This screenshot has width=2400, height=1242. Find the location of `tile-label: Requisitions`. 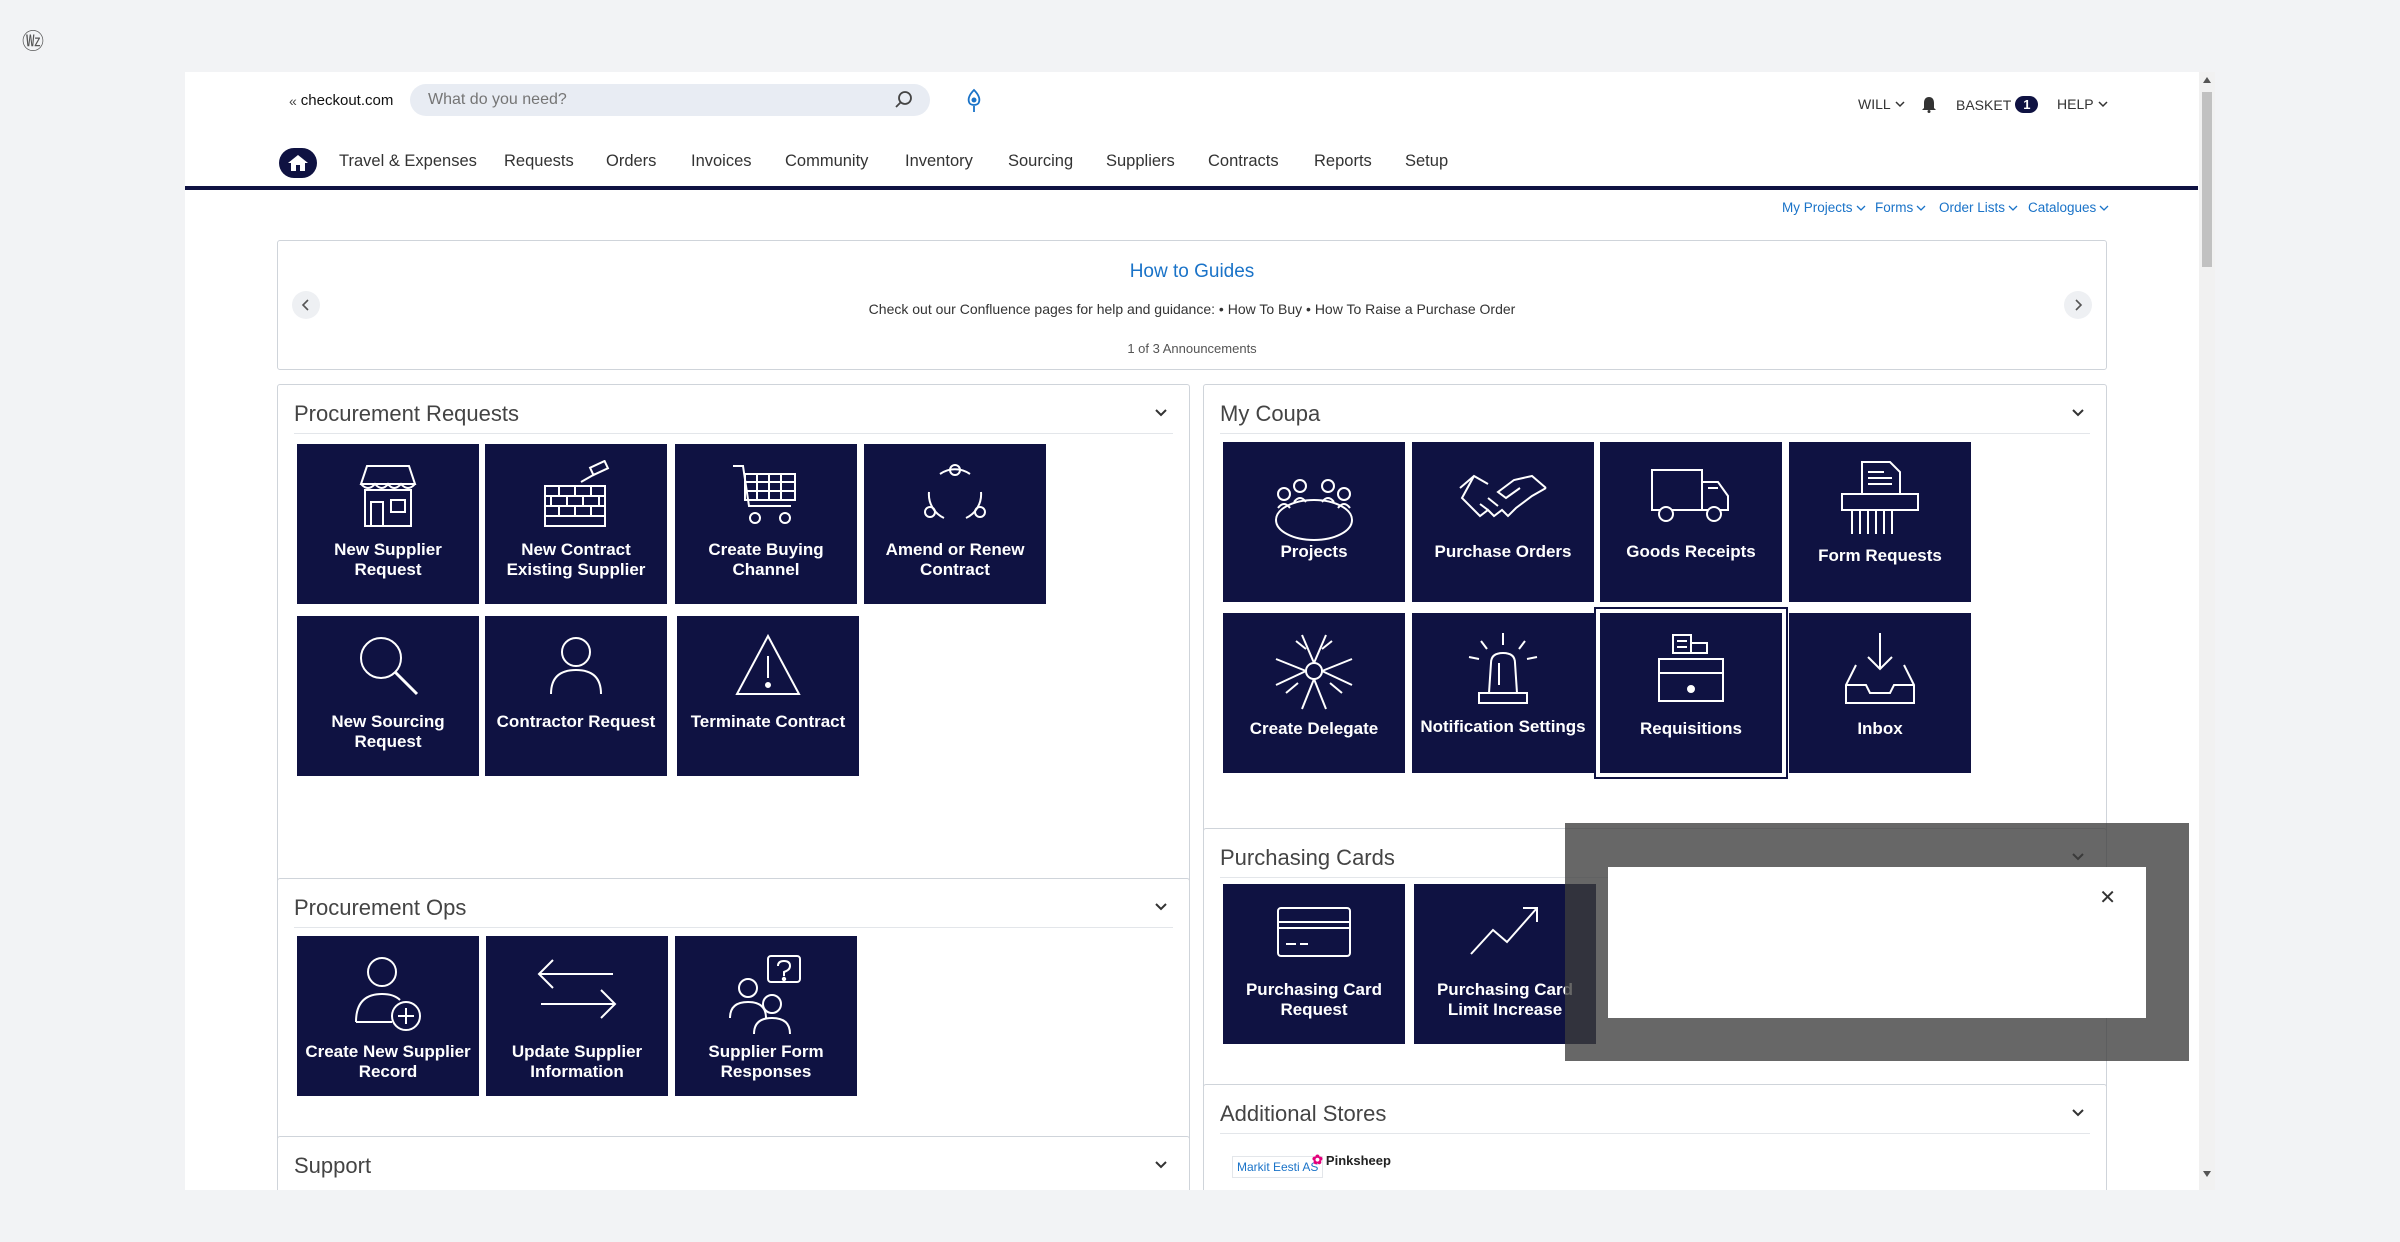

tile-label: Requisitions is located at coordinates (1690, 728).